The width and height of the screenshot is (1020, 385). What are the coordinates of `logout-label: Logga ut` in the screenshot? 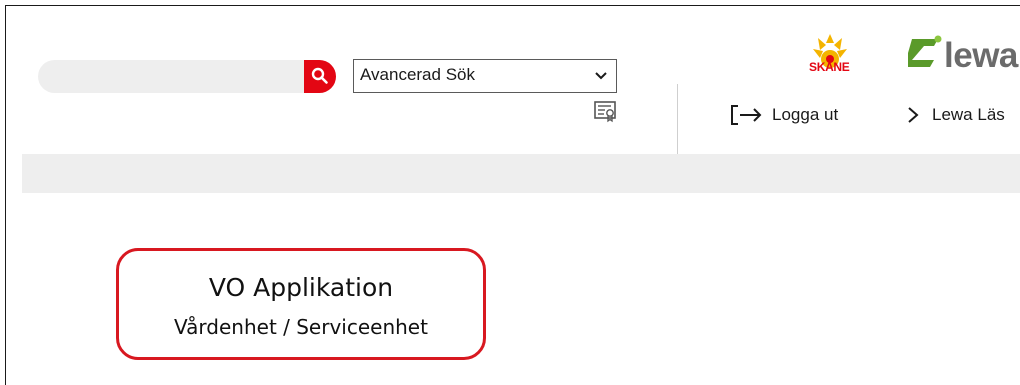 It's located at (805, 114).